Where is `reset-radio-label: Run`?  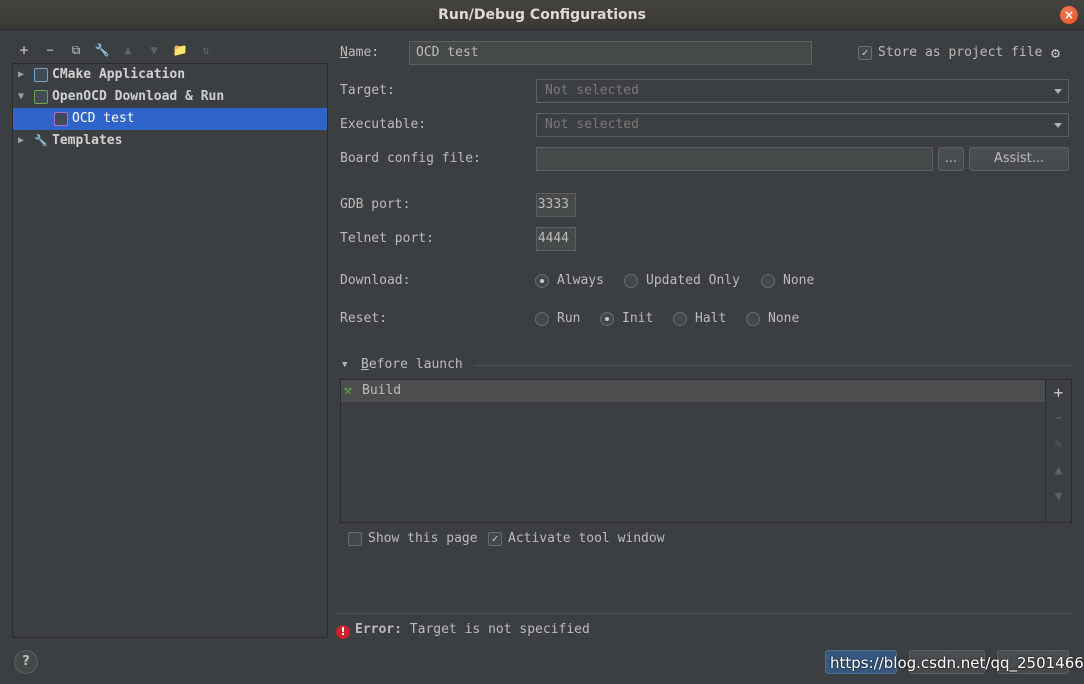
reset-radio-label: Run is located at coordinates (568, 319).